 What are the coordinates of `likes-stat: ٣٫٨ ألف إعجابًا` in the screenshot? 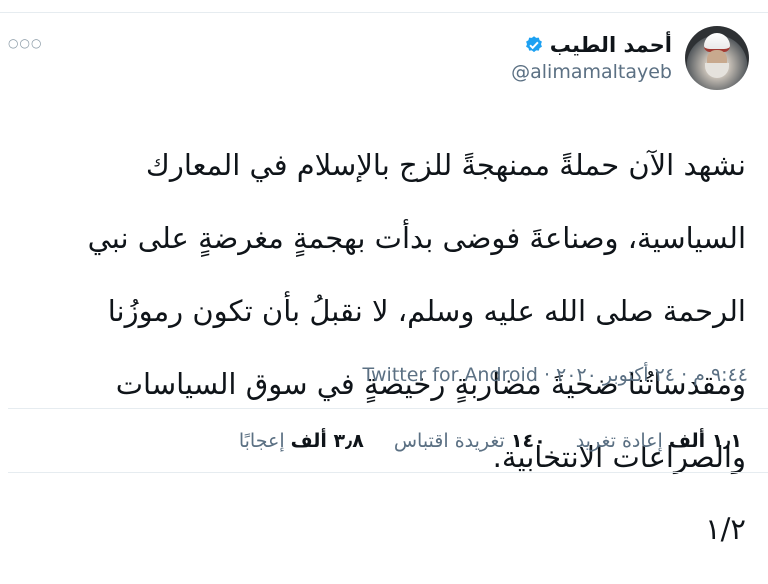 It's located at (301, 441).